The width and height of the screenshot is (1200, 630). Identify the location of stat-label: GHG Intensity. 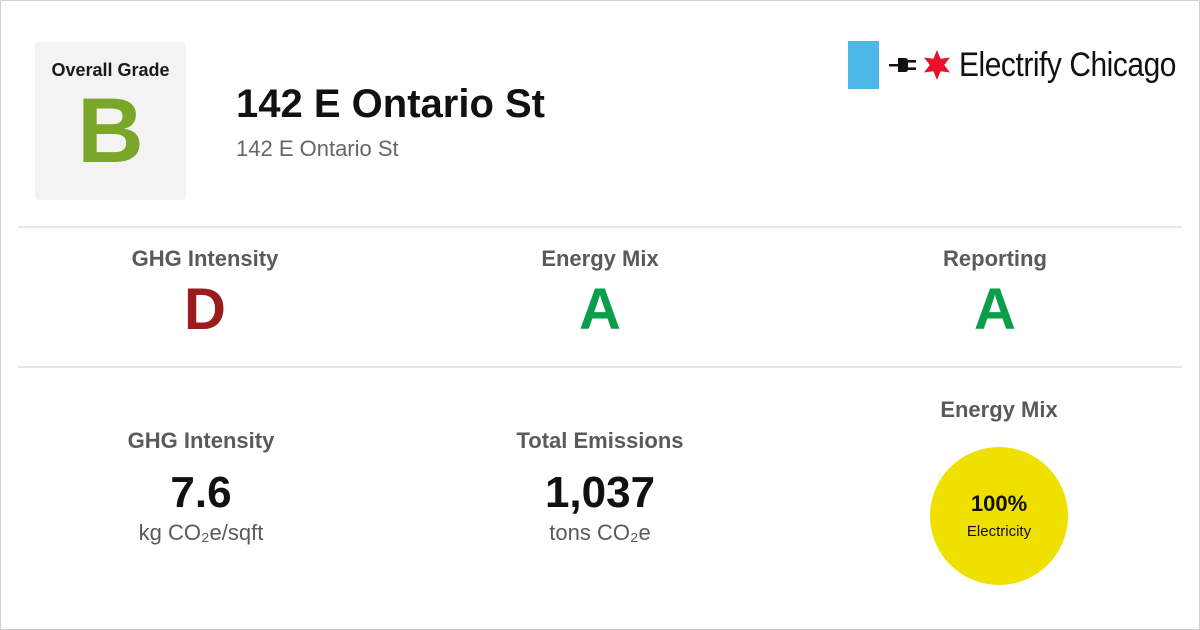
(201, 440).